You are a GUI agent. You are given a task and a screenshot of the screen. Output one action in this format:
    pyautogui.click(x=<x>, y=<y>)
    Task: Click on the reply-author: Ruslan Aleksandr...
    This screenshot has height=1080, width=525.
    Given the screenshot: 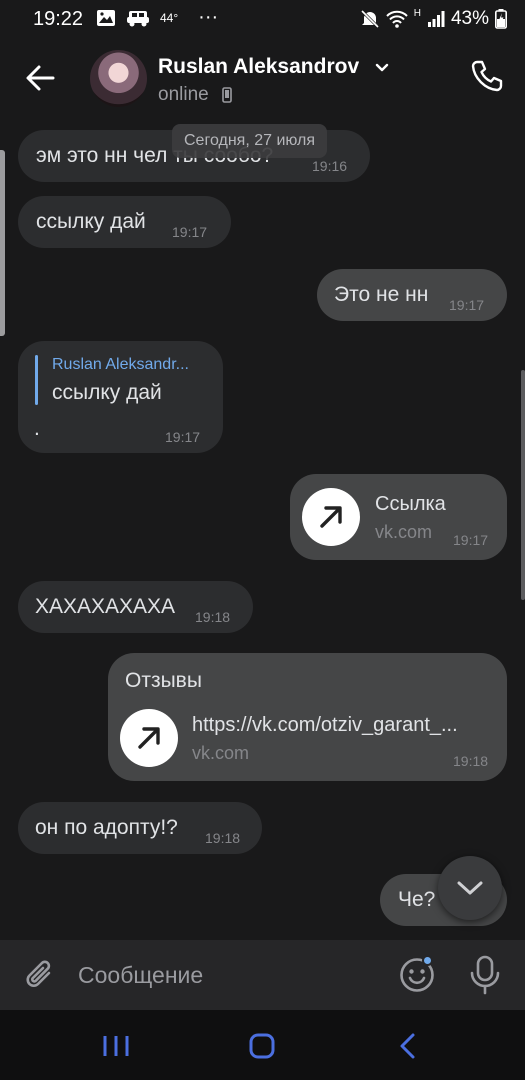 What is the action you would take?
    pyautogui.click(x=120, y=364)
    